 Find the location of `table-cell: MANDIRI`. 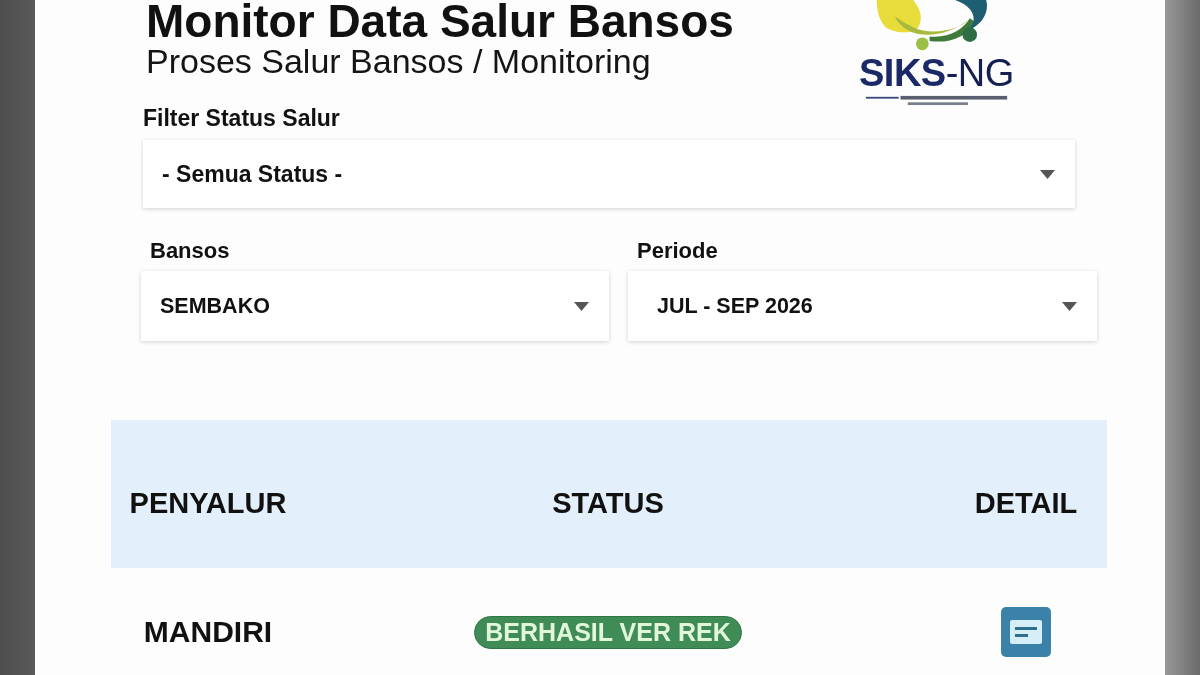

table-cell: MANDIRI is located at coordinates (208, 632).